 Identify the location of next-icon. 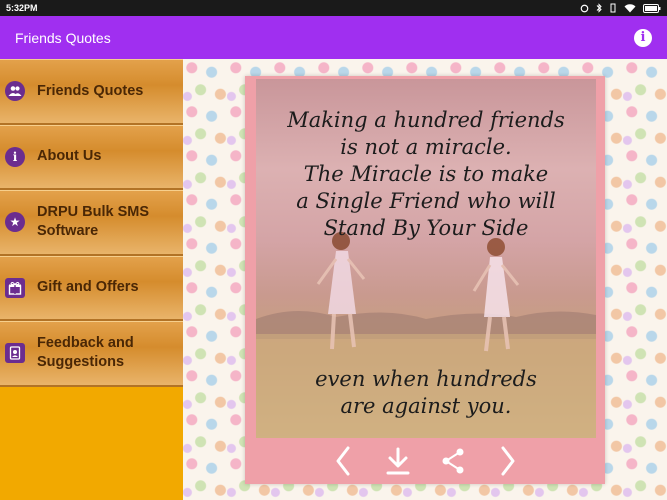
(508, 461).